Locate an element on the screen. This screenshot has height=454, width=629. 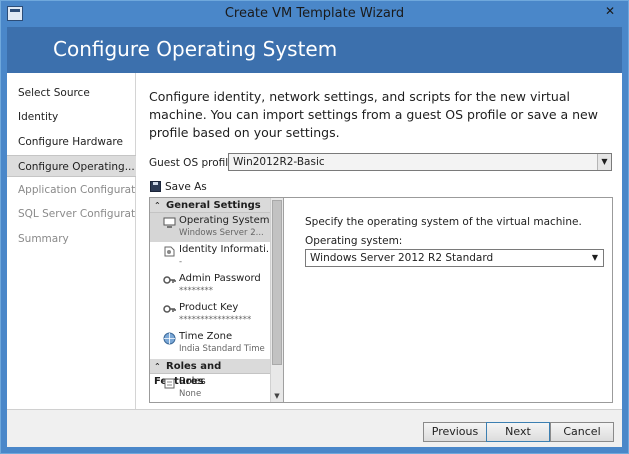
tree-item-product-key: Product Key ***************** is located at coordinates (210, 314).